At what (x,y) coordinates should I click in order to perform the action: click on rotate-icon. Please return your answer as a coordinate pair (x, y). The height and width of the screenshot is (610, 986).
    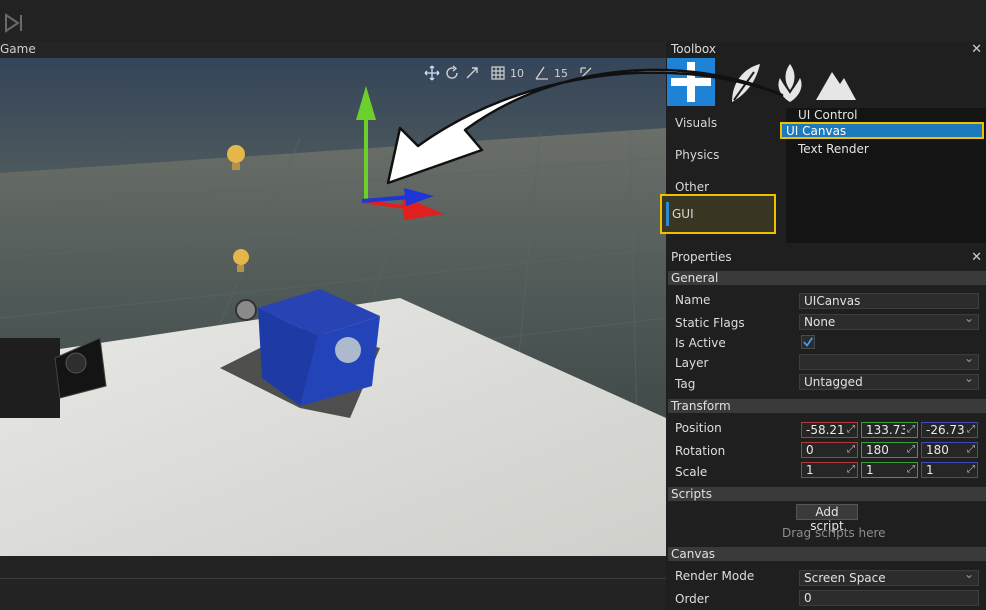
    Looking at the image, I should click on (452, 73).